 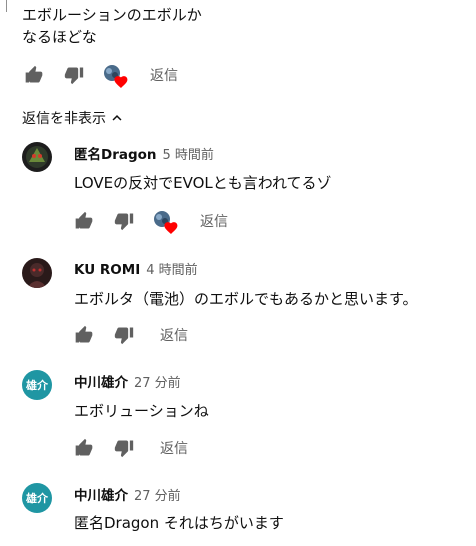 I want to click on hide-replies-button: 返信を非表示, so click(x=74, y=118).